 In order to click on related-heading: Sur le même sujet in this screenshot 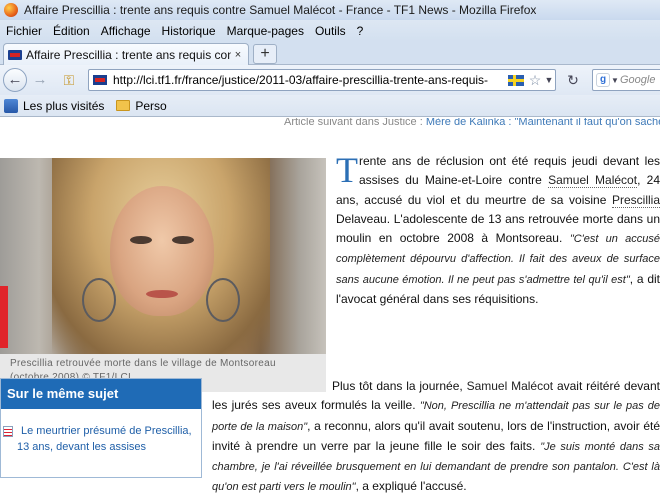, I will do `click(101, 394)`.